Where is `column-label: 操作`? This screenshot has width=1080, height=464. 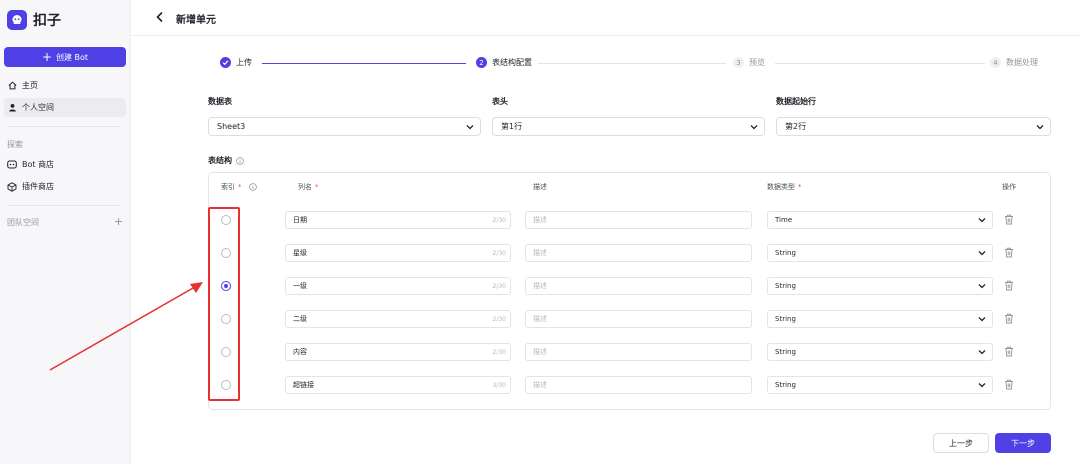
column-label: 操作 is located at coordinates (1009, 187).